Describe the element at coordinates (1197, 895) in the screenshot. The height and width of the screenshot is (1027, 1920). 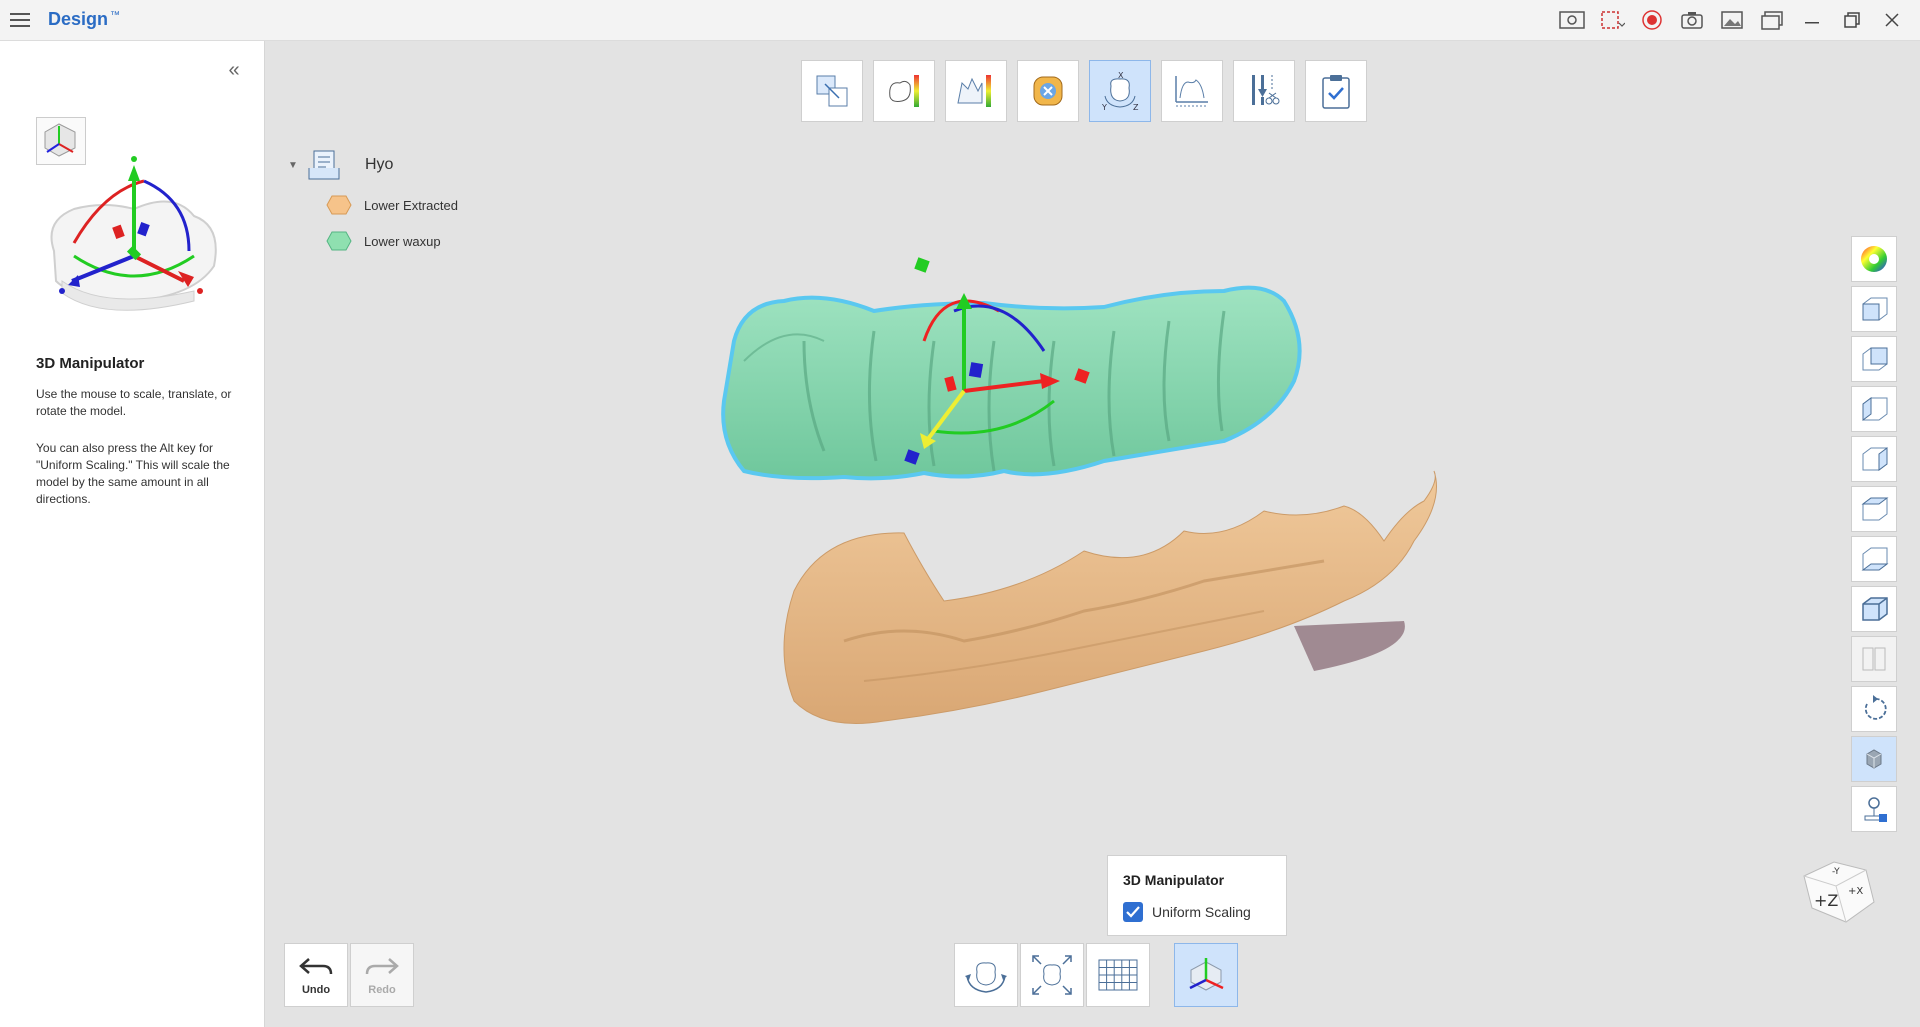
I see `manipulator-options-popup: 3D Manipulator Uniform Scaling` at that location.